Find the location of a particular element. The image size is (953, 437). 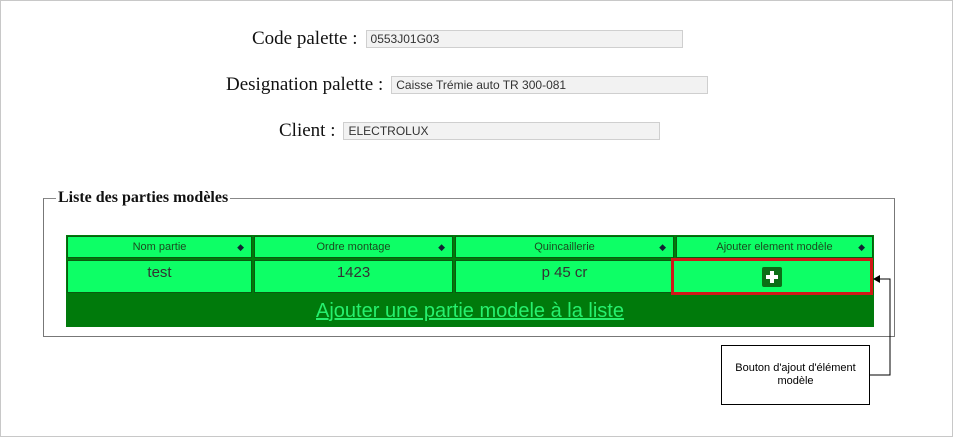

annotation-callout: Bouton d'ajout d'élément modèle is located at coordinates (795, 375).